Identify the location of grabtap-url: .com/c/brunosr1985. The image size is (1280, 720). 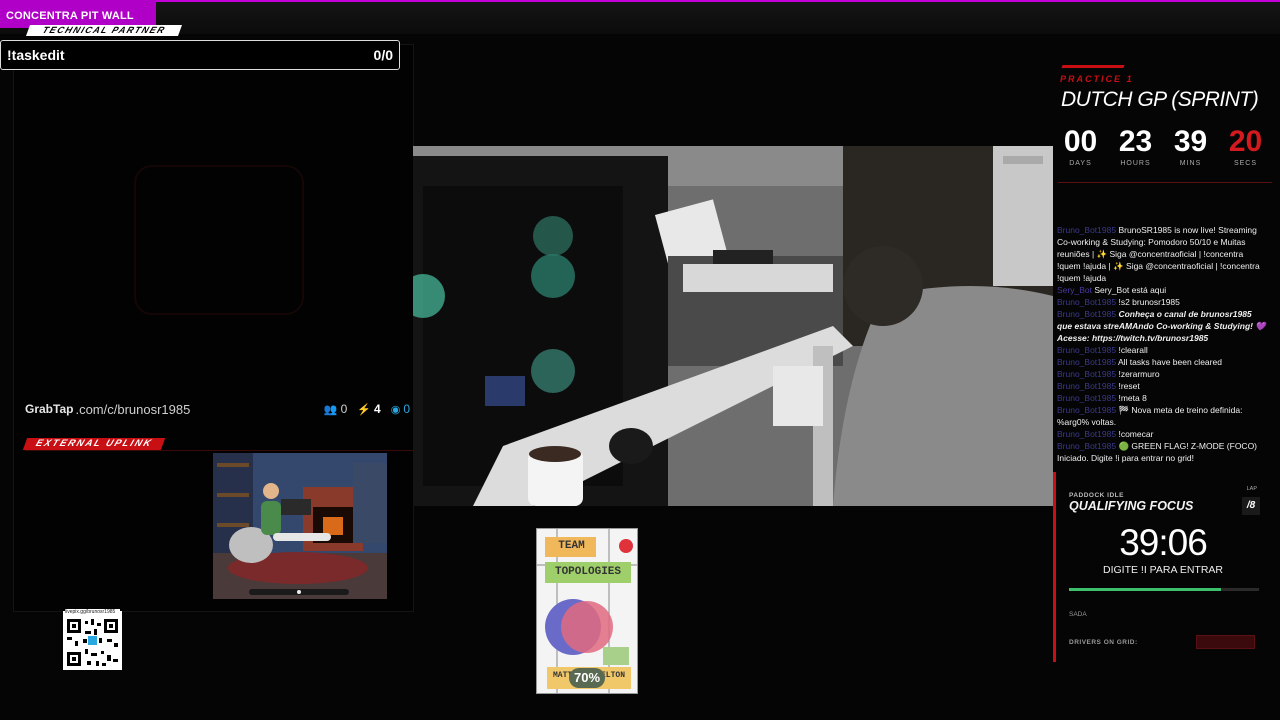
(132, 409).